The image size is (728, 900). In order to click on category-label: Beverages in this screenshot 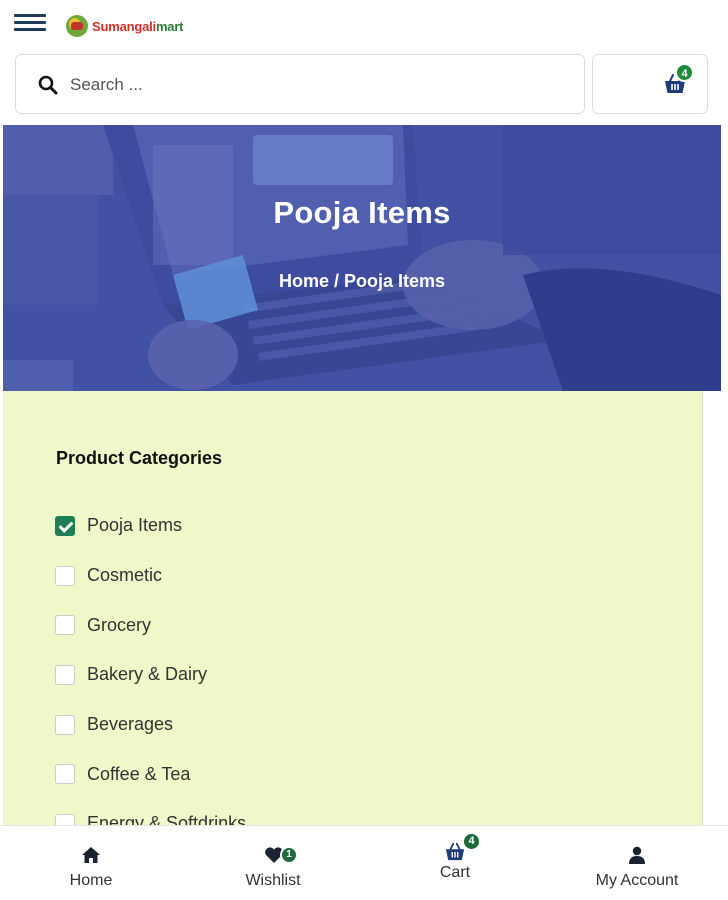, I will do `click(130, 724)`.